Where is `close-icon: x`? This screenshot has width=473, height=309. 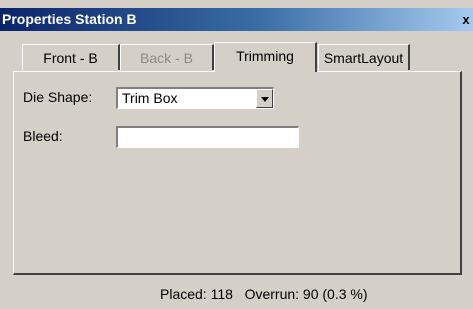
close-icon: x is located at coordinates (466, 19).